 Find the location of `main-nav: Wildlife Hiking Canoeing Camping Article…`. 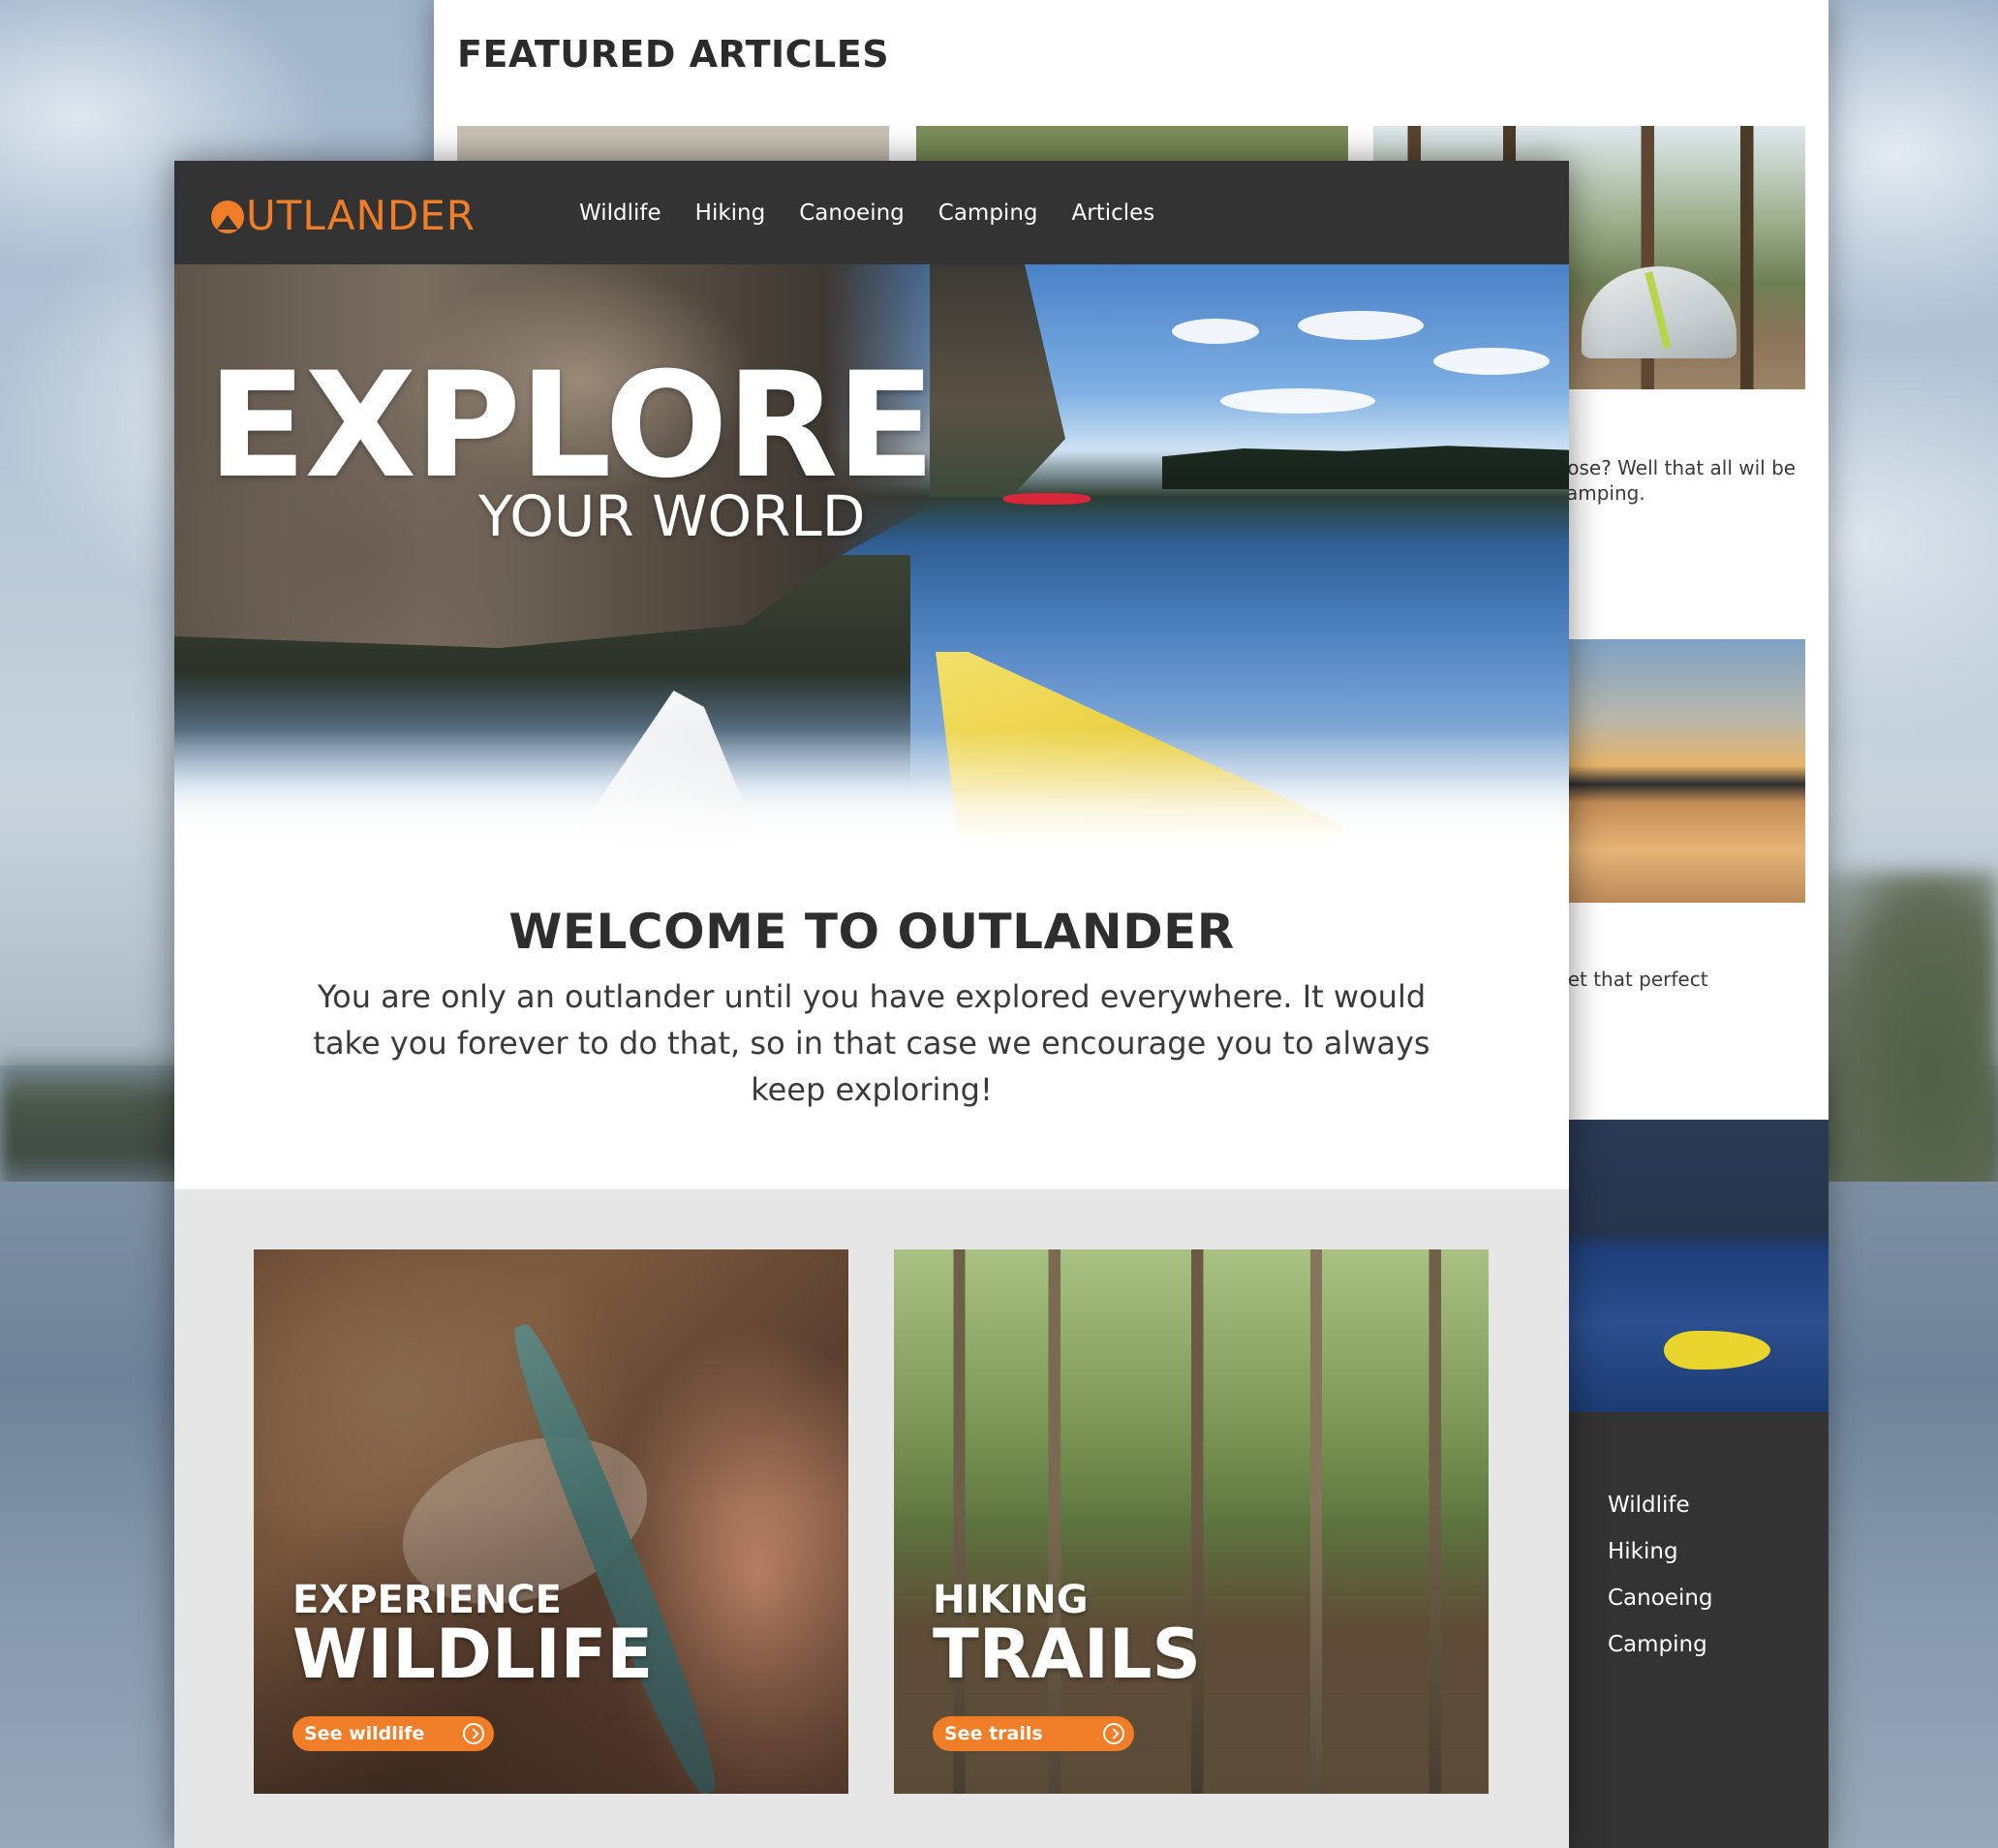

main-nav: Wildlife Hiking Canoeing Camping Article… is located at coordinates (883, 212).